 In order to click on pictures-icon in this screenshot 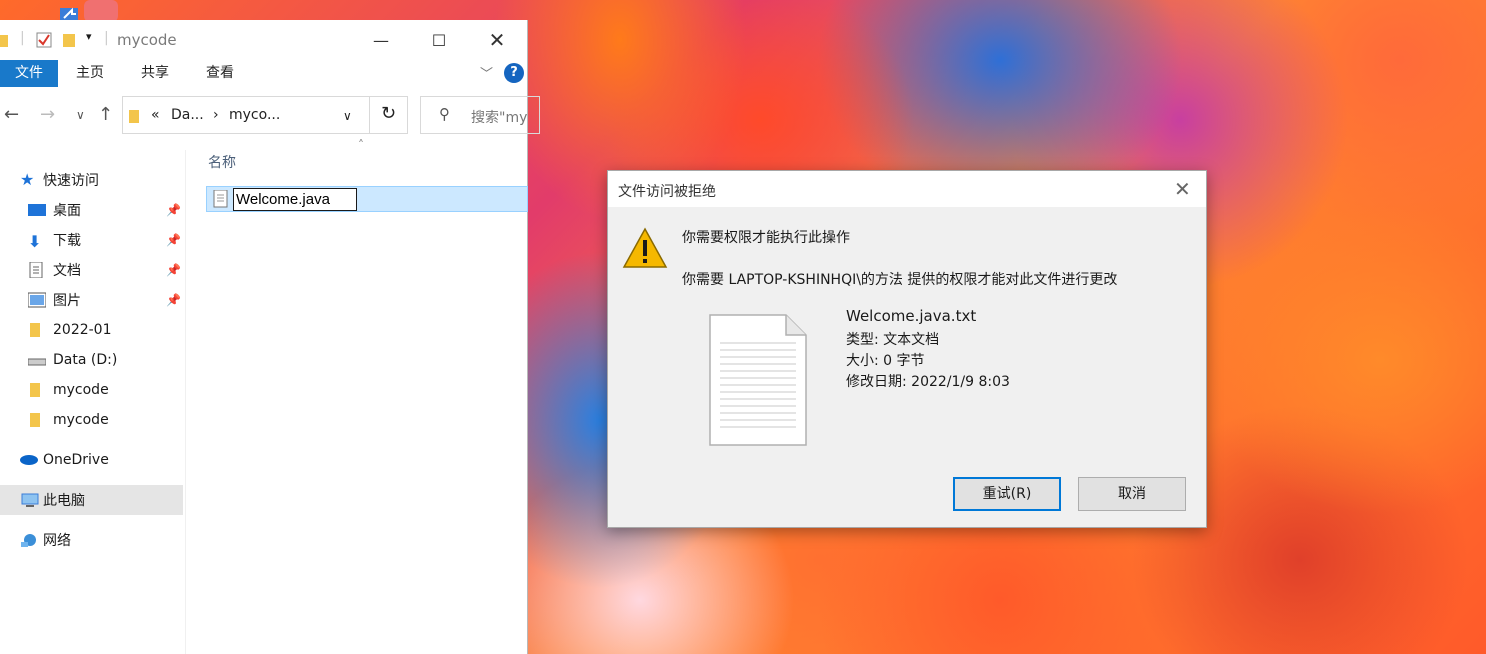, I will do `click(37, 300)`.